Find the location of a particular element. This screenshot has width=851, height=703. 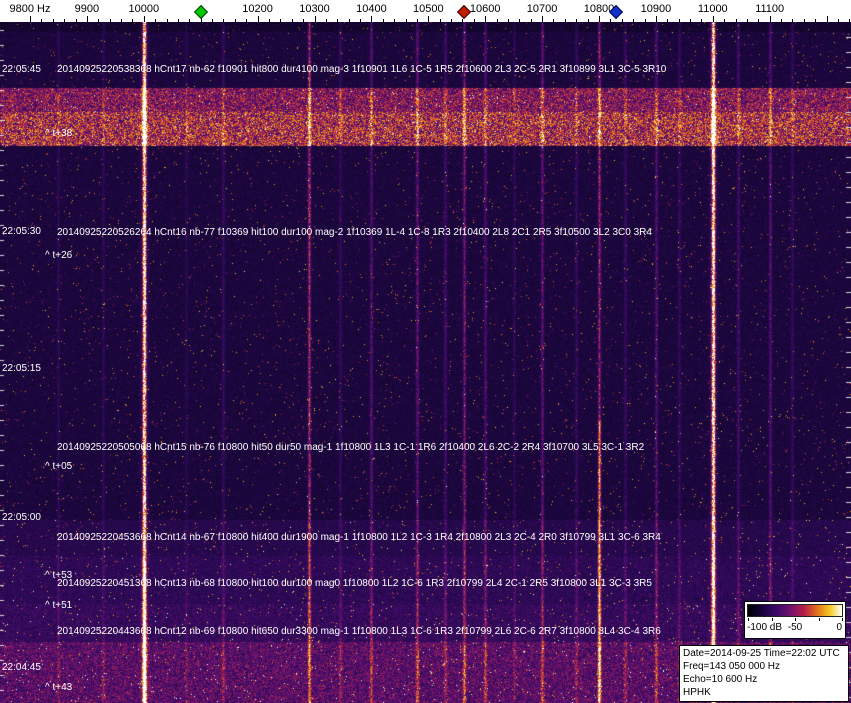

freq-tick-label: 11100 is located at coordinates (770, 9).